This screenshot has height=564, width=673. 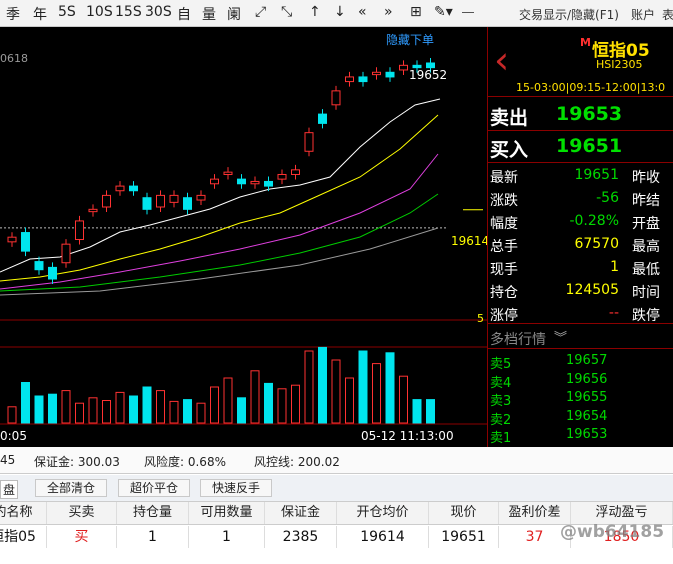 What do you see at coordinates (236, 488) in the screenshot?
I see `quick-reverse-button: 快速反手` at bounding box center [236, 488].